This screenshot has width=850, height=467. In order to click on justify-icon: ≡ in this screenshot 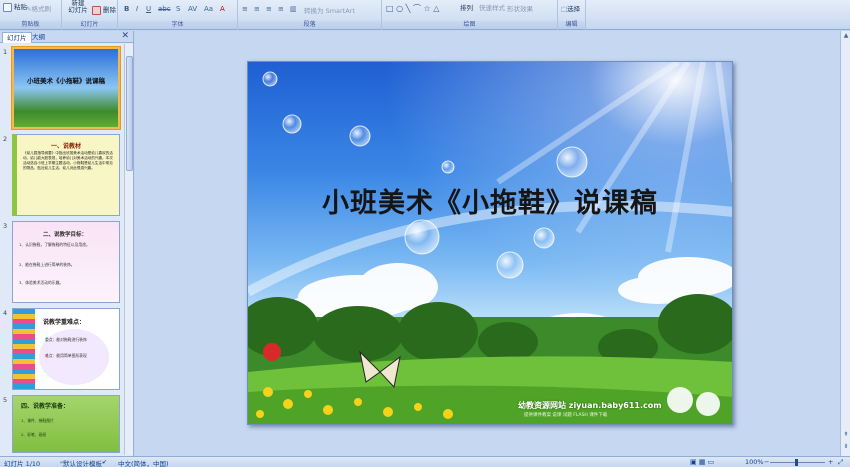, I will do `click(281, 9)`.